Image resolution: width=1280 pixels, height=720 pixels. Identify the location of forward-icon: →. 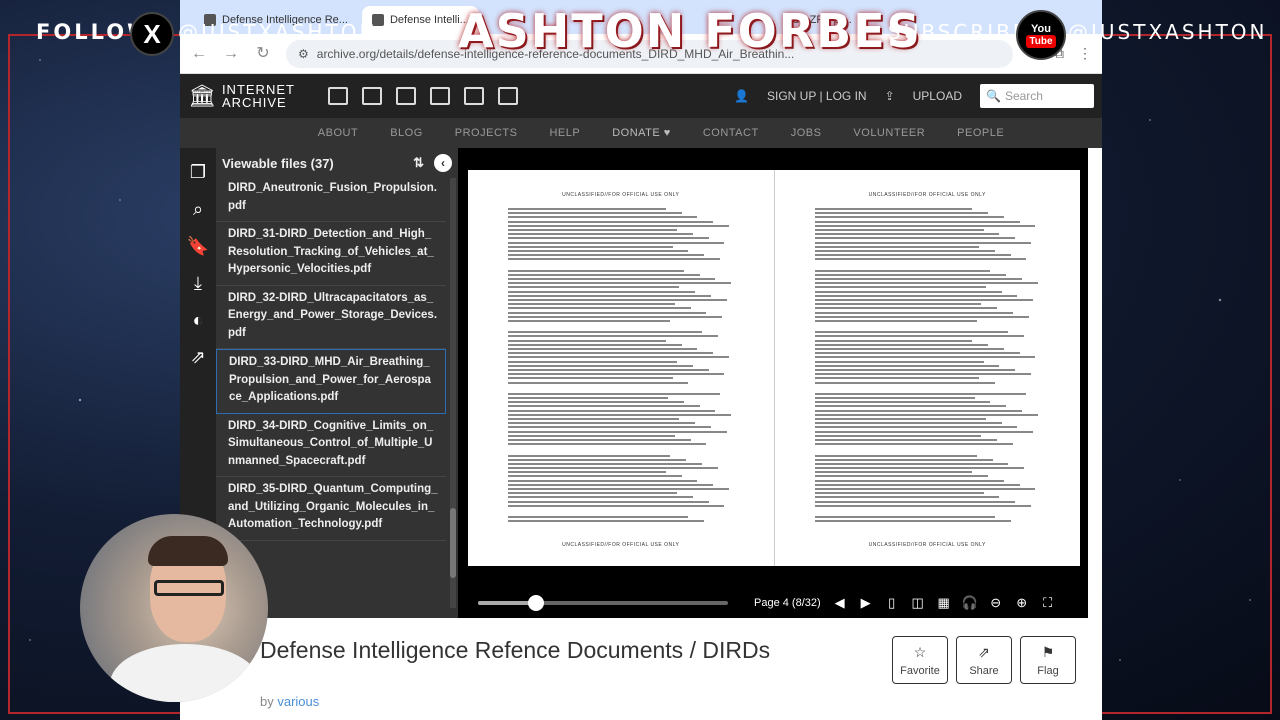
(231, 54).